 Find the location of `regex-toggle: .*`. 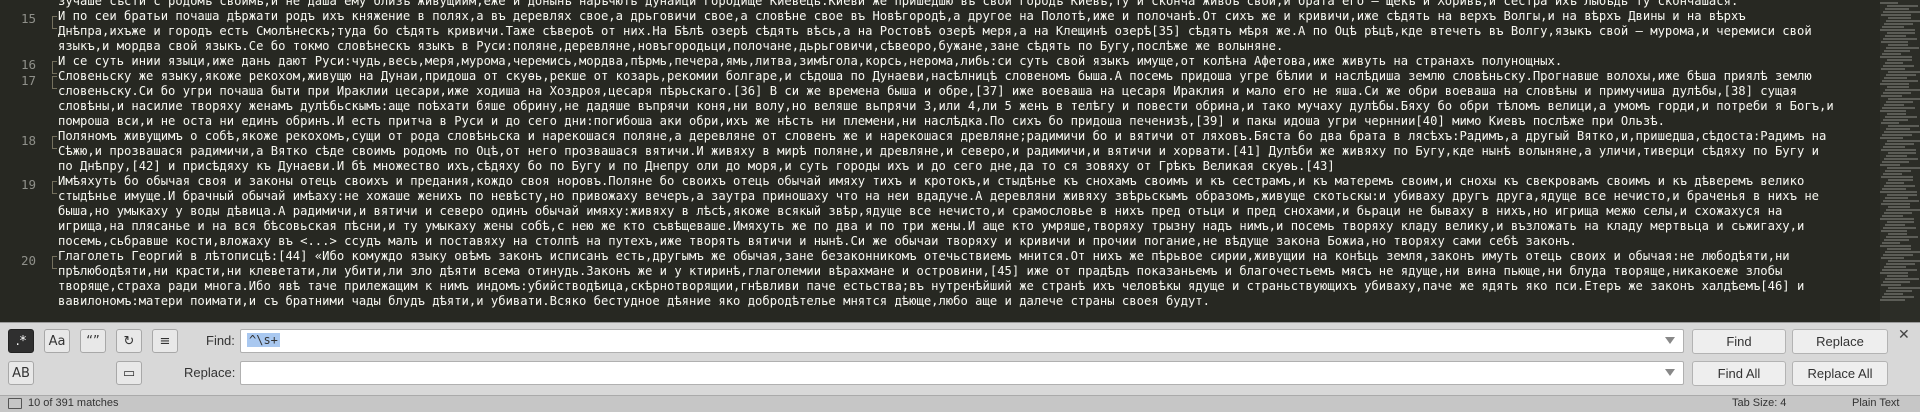

regex-toggle: .* is located at coordinates (21, 341).